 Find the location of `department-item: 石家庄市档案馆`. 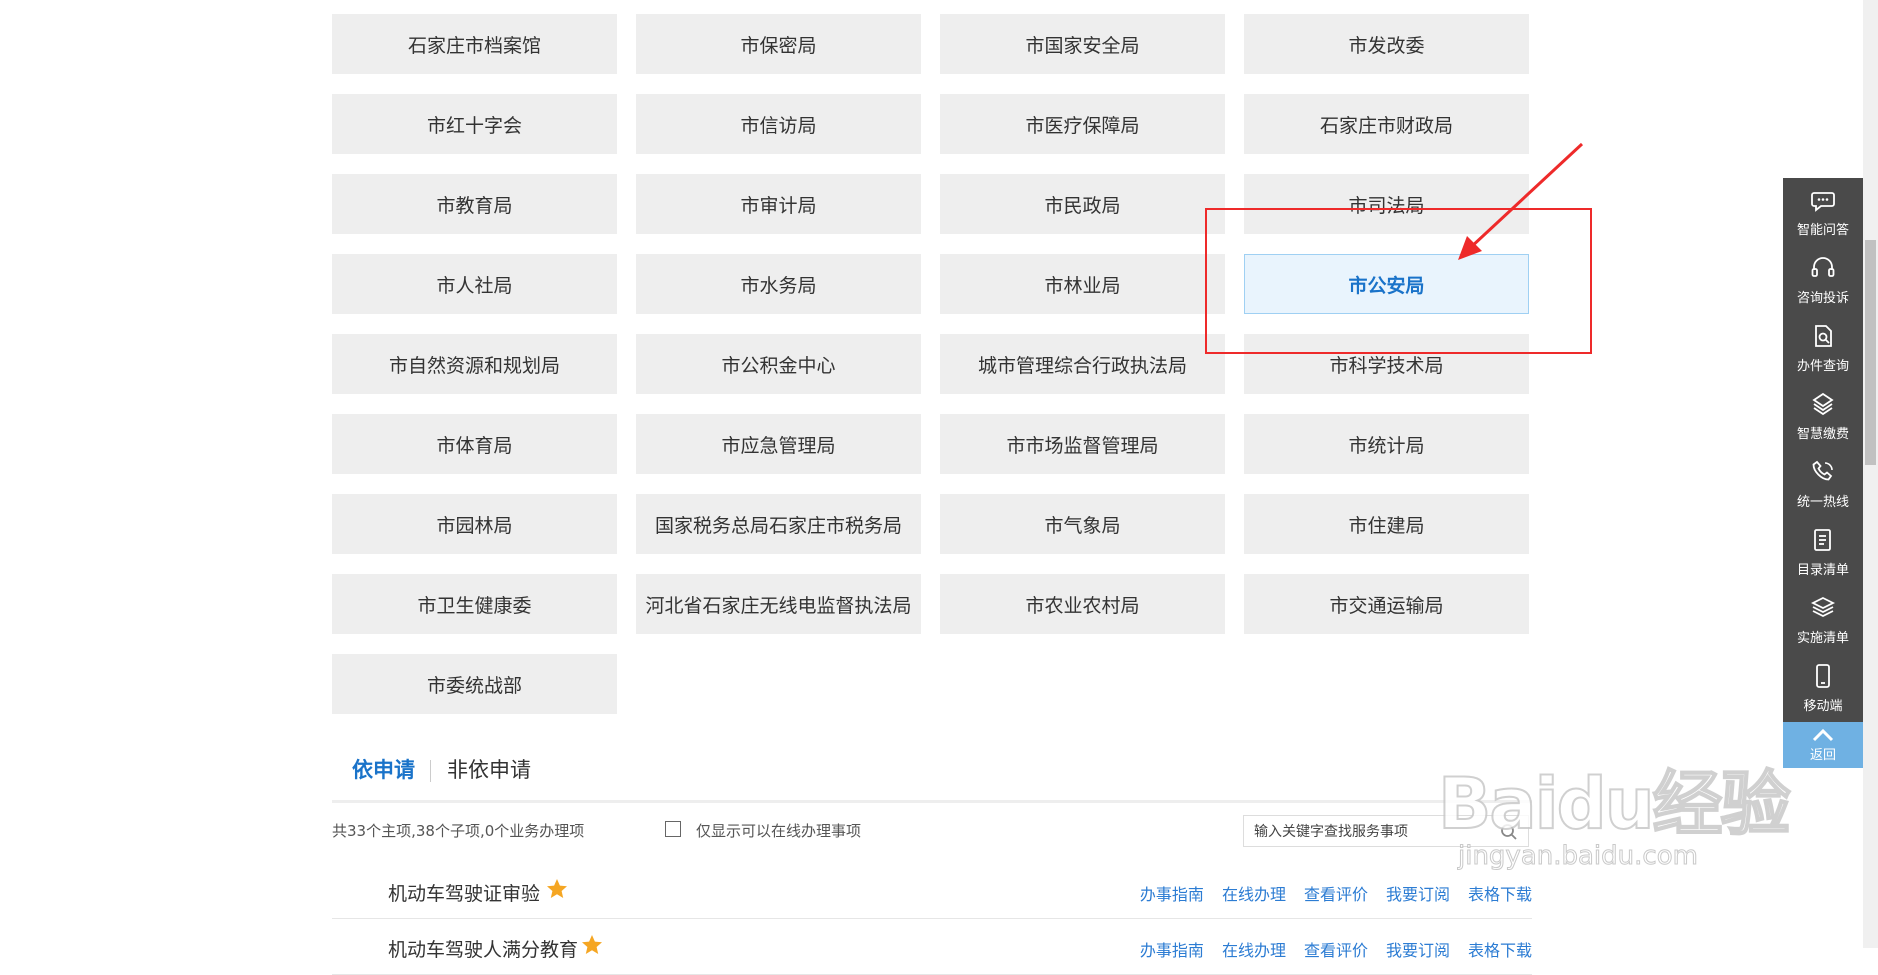

department-item: 石家庄市档案馆 is located at coordinates (474, 44).